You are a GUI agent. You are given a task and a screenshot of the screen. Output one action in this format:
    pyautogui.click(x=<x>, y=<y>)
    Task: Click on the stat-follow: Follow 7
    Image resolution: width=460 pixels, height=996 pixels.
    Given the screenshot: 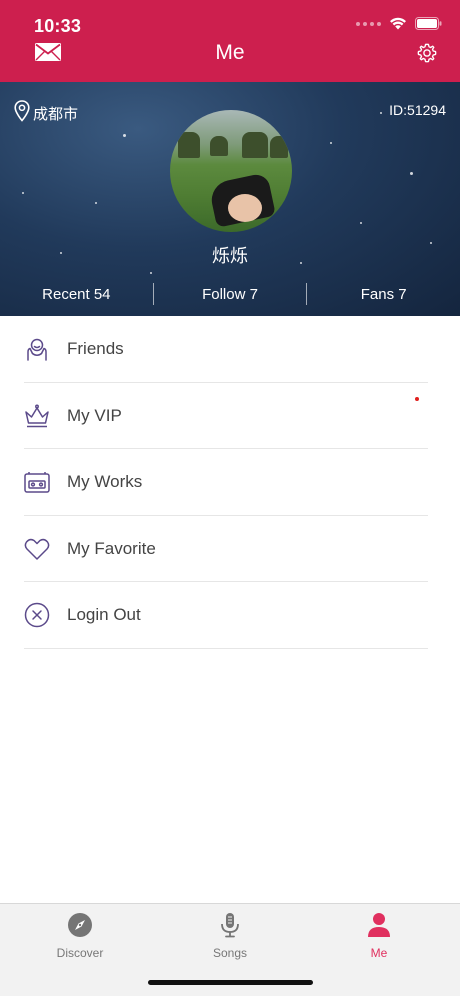 What is the action you would take?
    pyautogui.click(x=230, y=294)
    